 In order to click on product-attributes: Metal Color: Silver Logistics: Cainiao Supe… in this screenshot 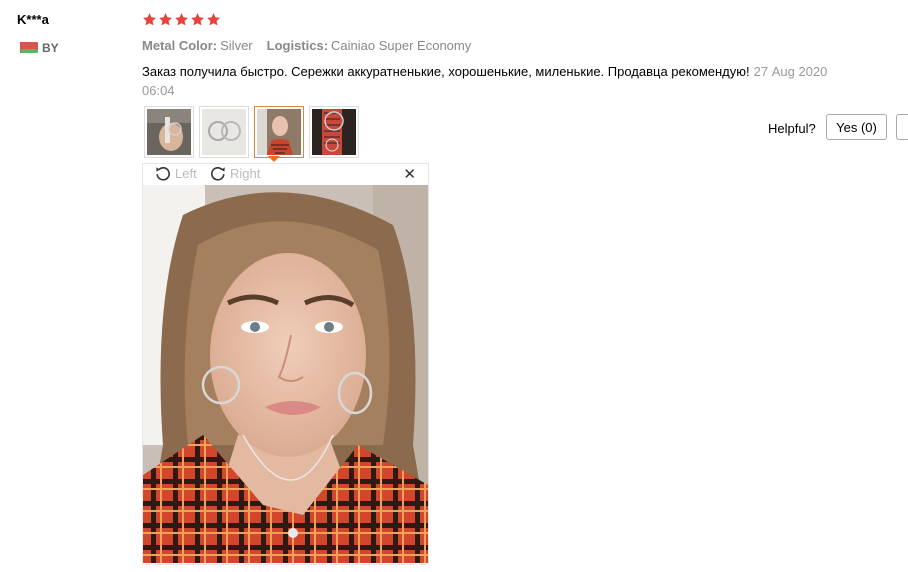, I will do `click(306, 45)`.